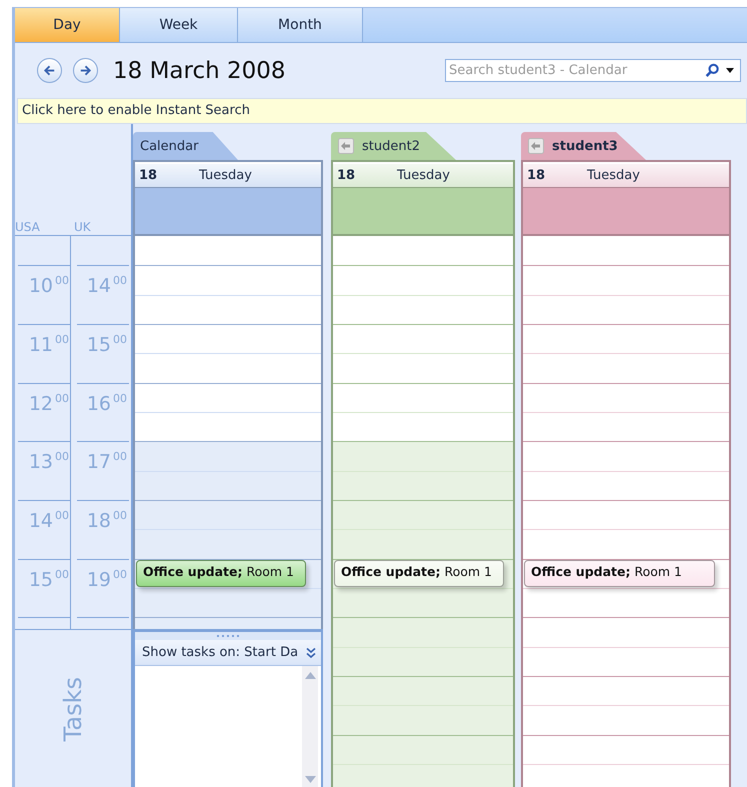  What do you see at coordinates (221, 652) in the screenshot?
I see `show-tasks-label: Show tasks on: Start Da` at bounding box center [221, 652].